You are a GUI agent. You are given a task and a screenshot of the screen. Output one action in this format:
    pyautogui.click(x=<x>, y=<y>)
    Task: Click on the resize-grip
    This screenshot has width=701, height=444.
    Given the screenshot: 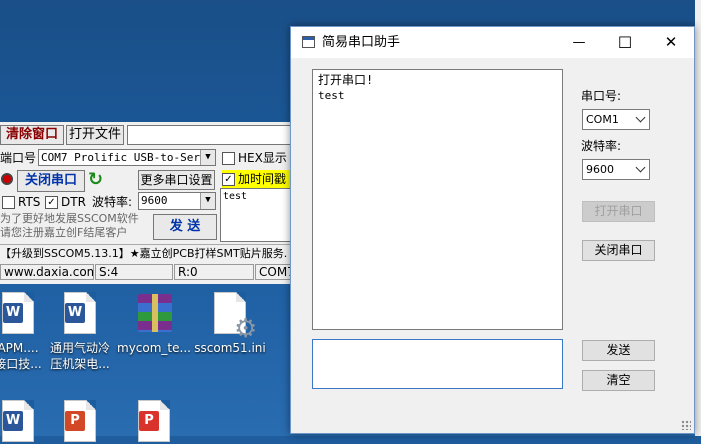 What is the action you would take?
    pyautogui.click(x=686, y=425)
    